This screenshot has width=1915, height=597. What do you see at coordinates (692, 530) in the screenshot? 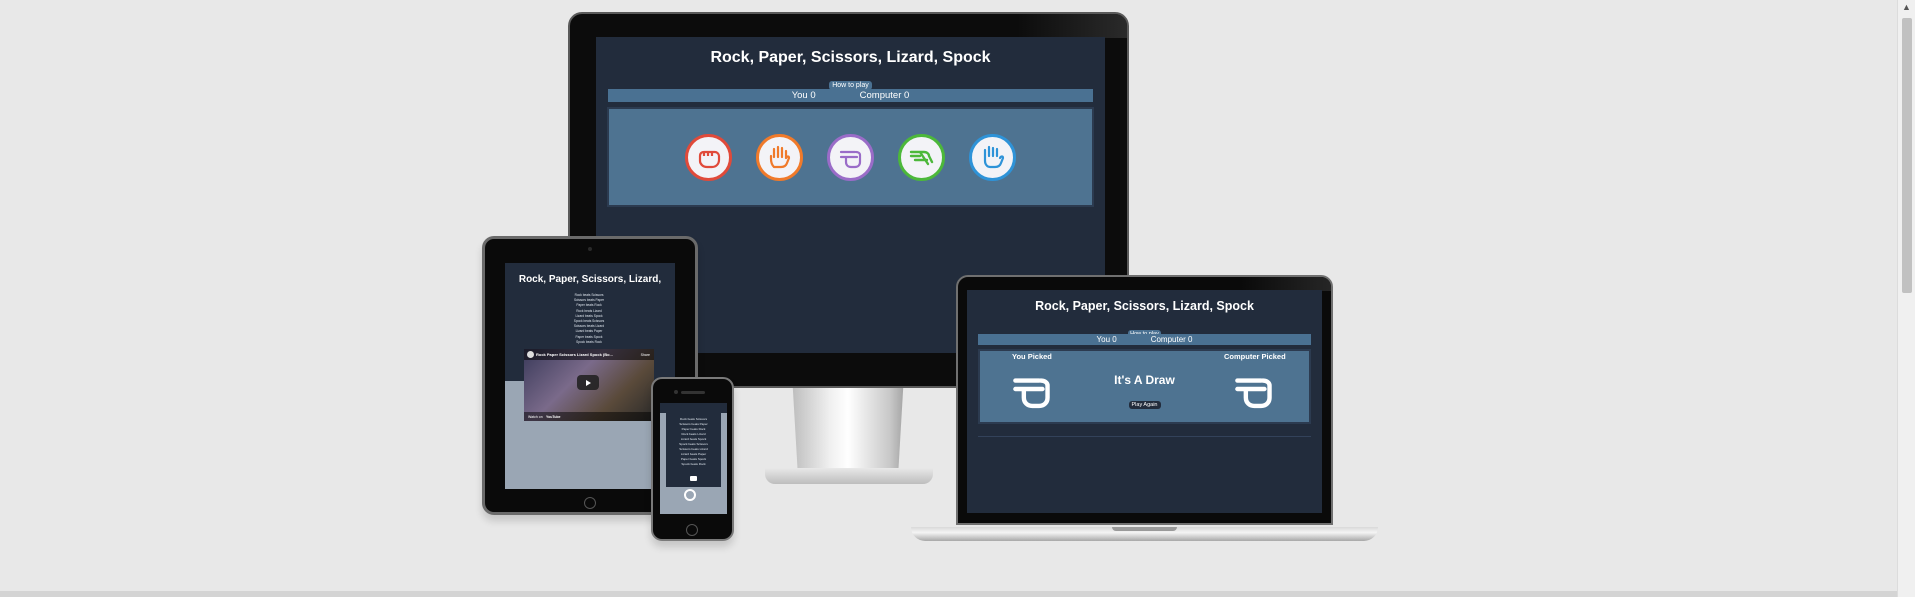
I see `phone-home-button` at bounding box center [692, 530].